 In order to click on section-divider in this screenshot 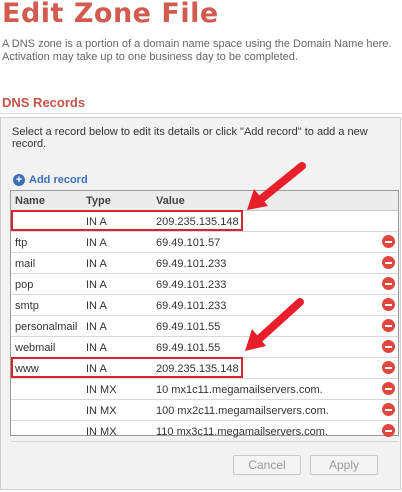, I will do `click(201, 113)`.